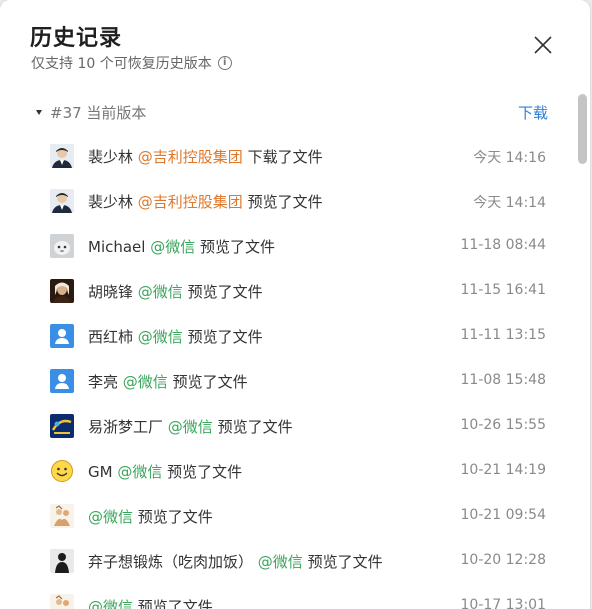  What do you see at coordinates (503, 425) in the screenshot?
I see `timestamp: 10-26 15:55` at bounding box center [503, 425].